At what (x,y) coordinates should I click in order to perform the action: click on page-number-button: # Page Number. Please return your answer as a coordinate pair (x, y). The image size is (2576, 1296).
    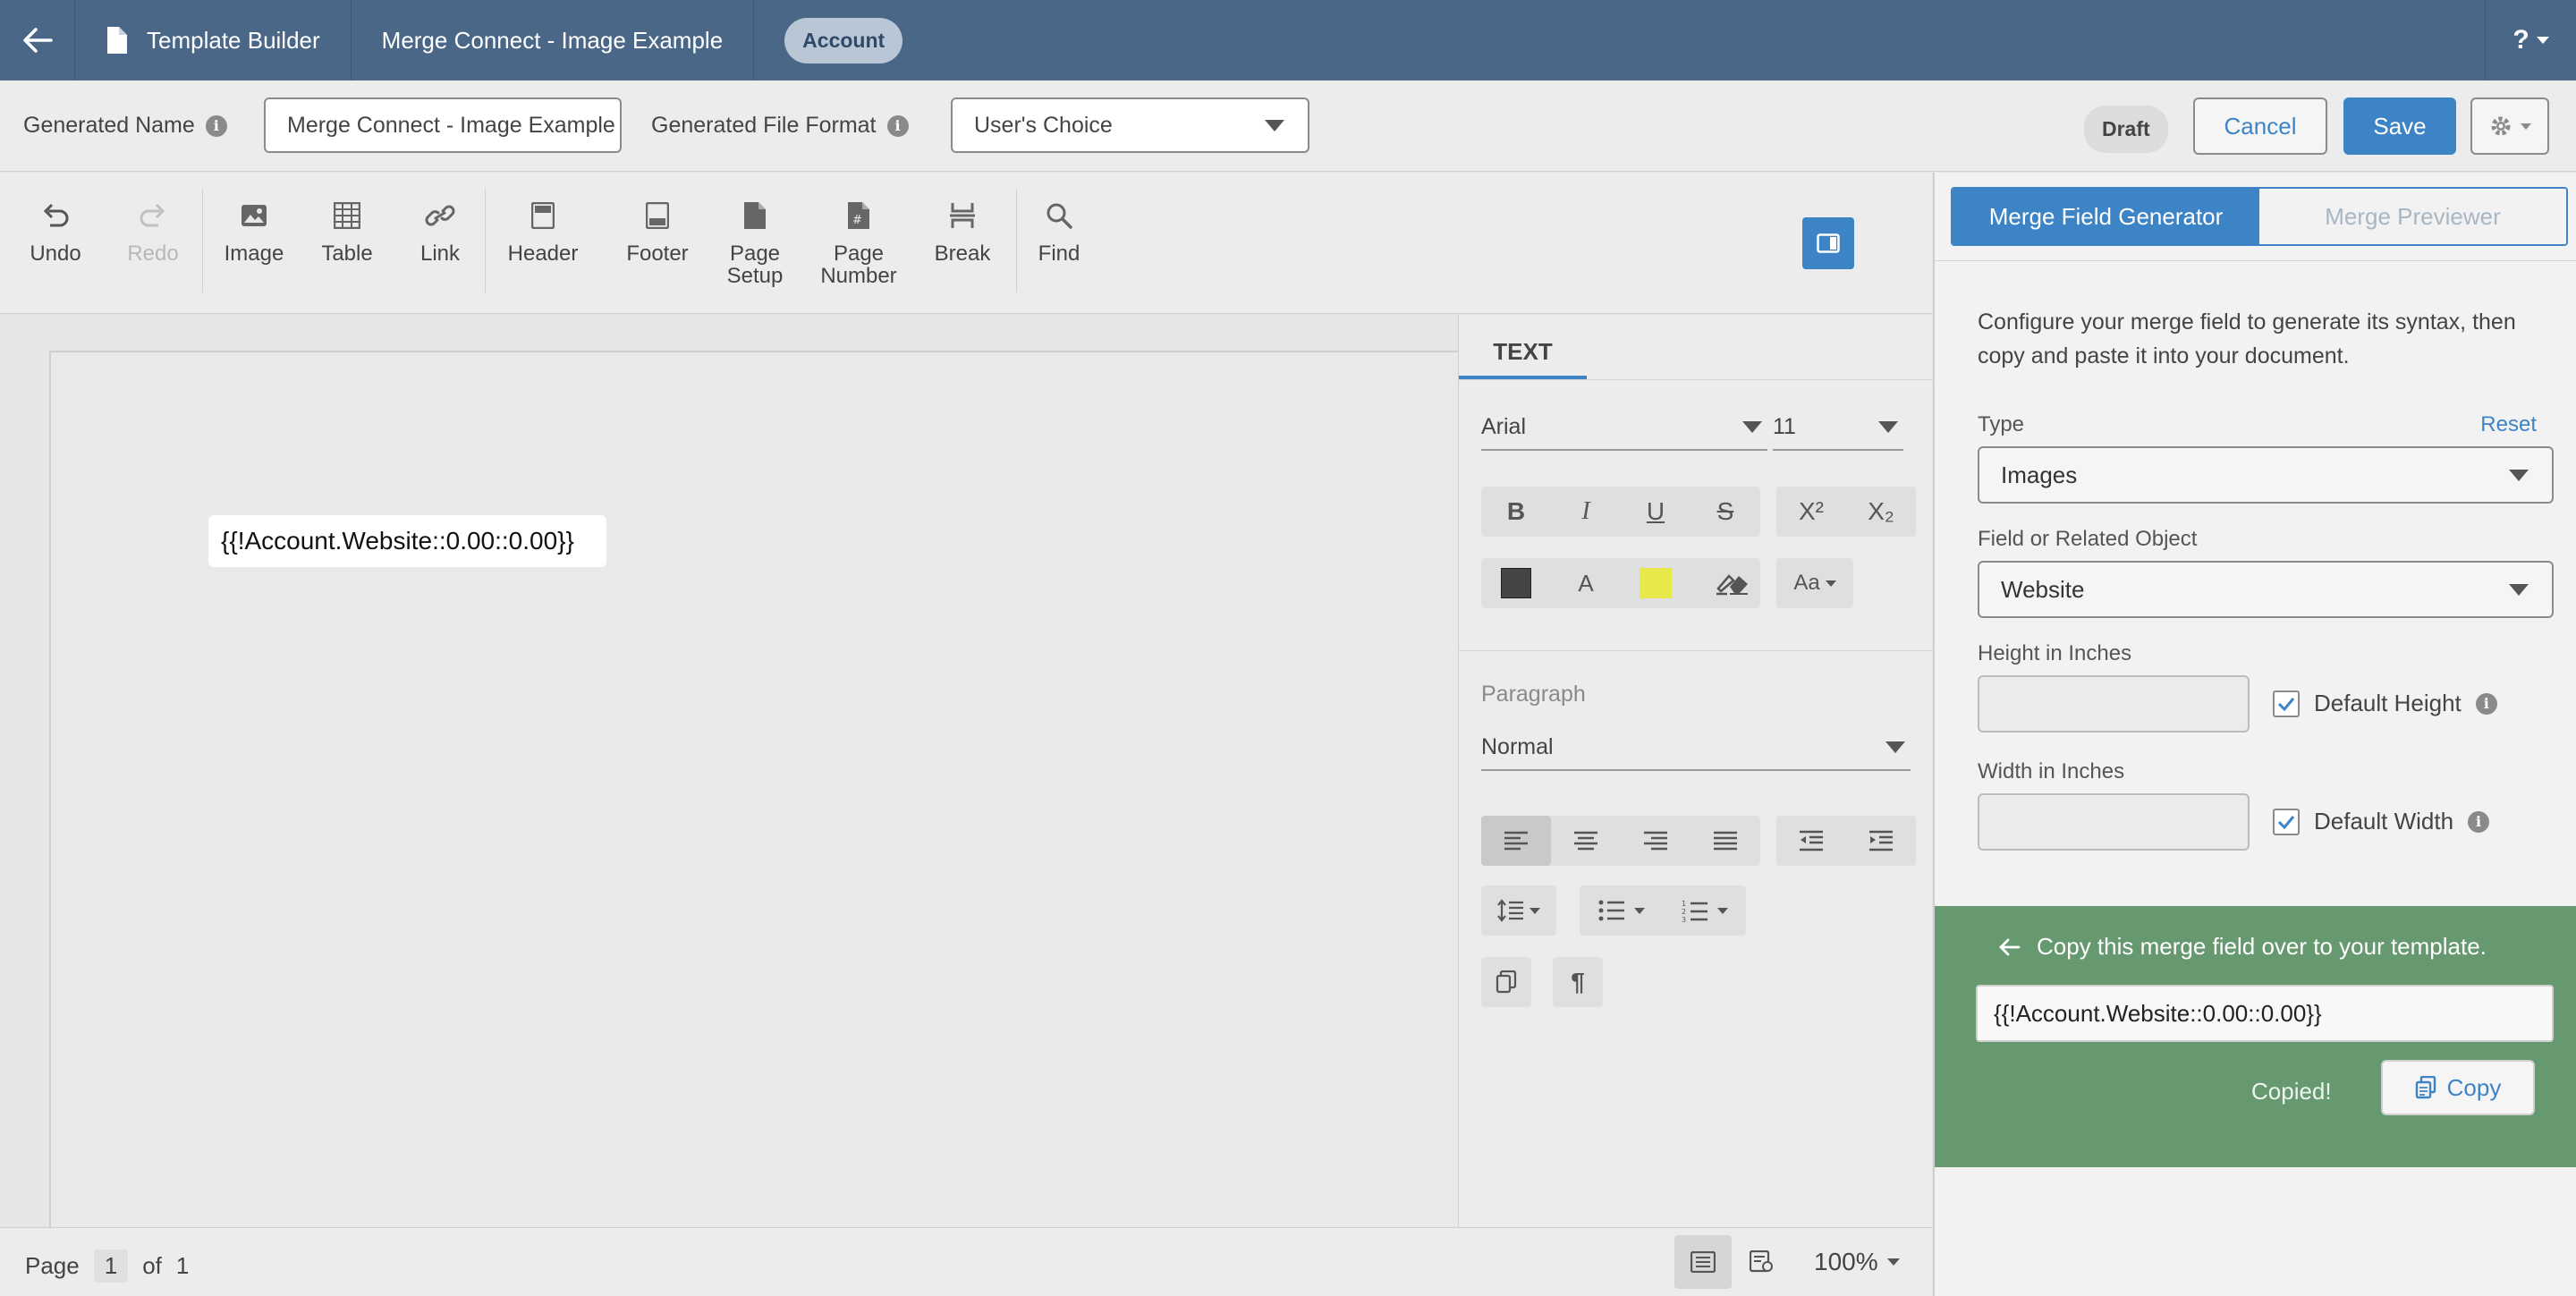
    Looking at the image, I should click on (858, 242).